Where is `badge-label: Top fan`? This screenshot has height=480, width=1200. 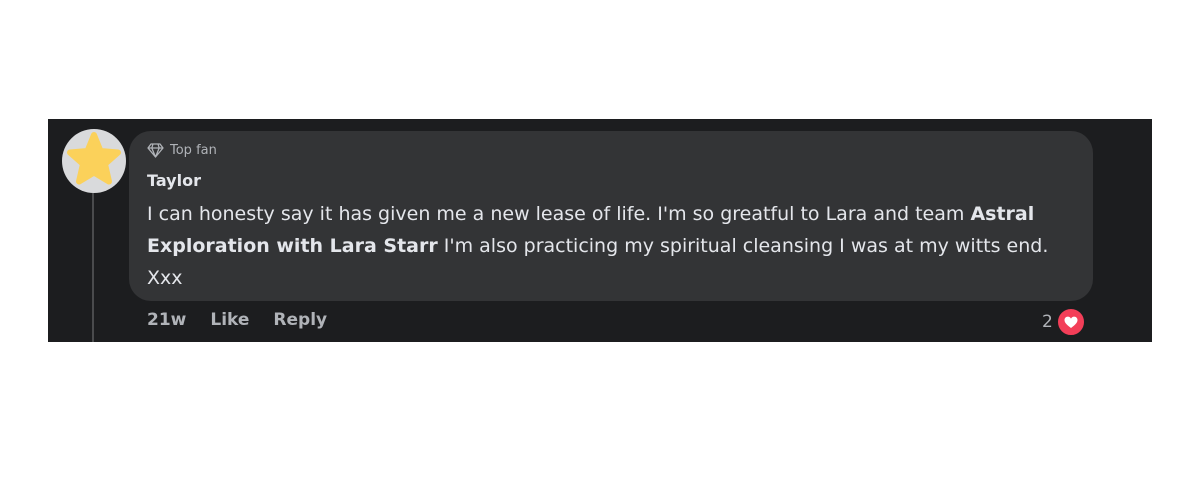 badge-label: Top fan is located at coordinates (193, 150).